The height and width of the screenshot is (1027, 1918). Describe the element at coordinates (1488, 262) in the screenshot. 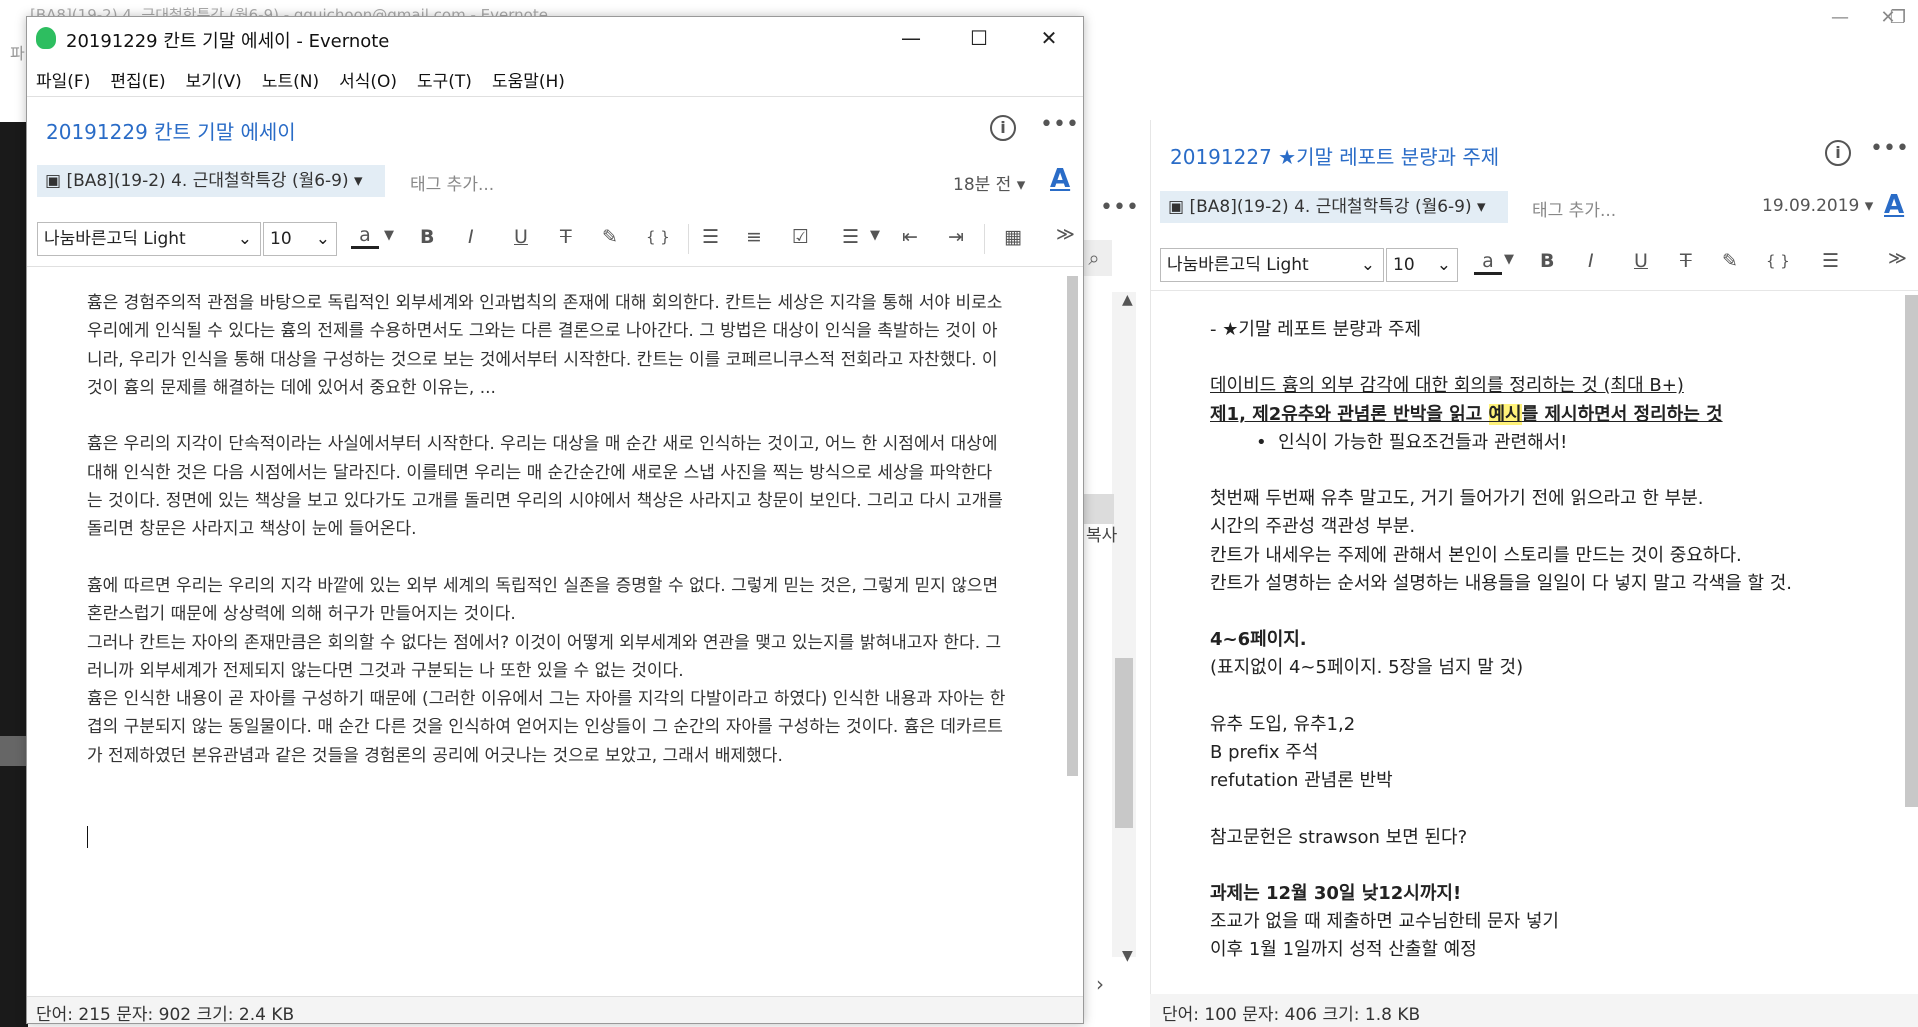

I see `right-text-color-button: a` at that location.